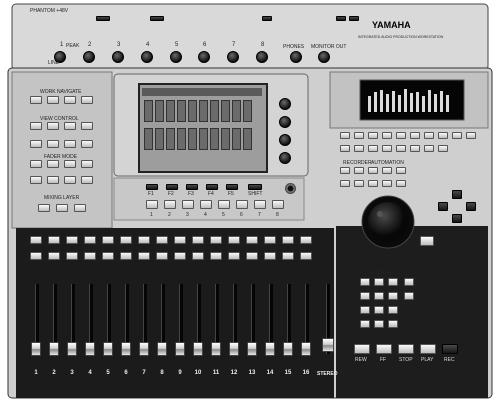 This screenshot has height=402, width=500. Describe the element at coordinates (216, 240) in the screenshot. I see `ch11-sel-button` at that location.